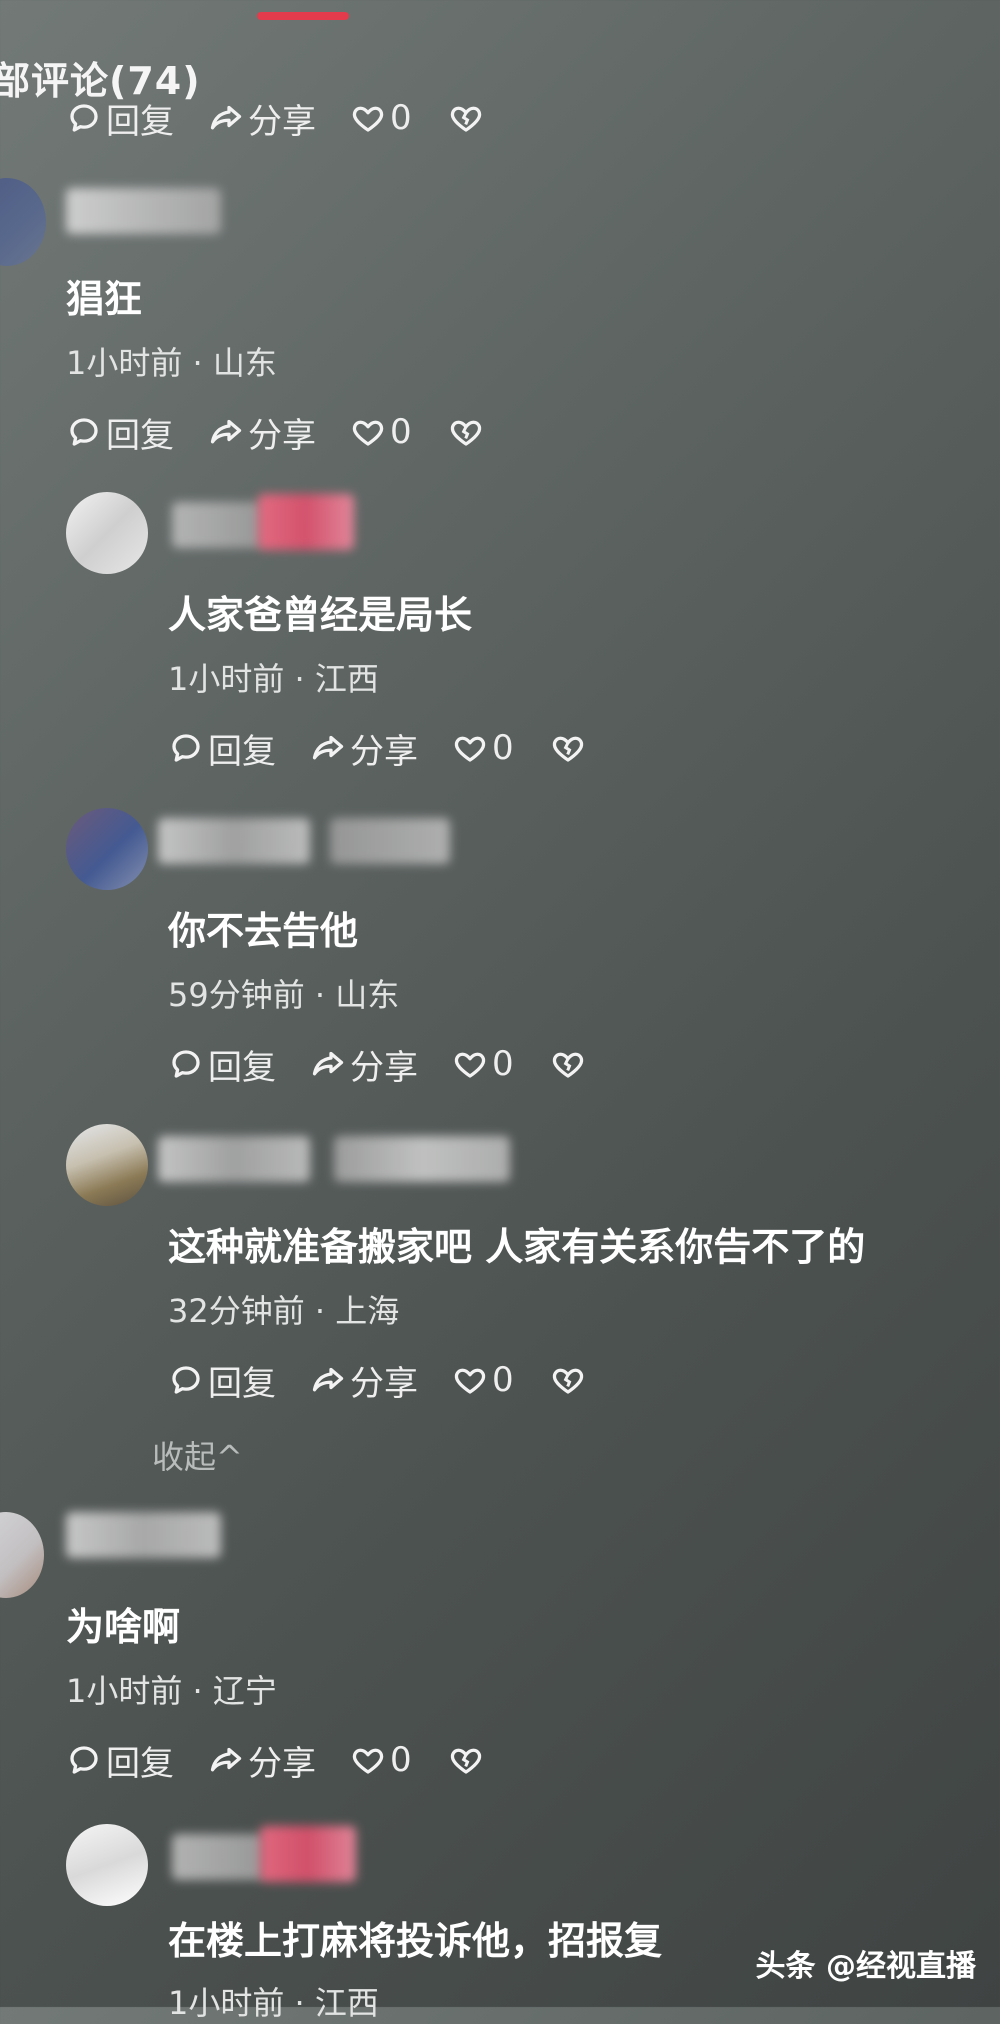 The height and width of the screenshot is (2024, 1000). What do you see at coordinates (236, 1311) in the screenshot?
I see `comment-time: 32分钟前` at bounding box center [236, 1311].